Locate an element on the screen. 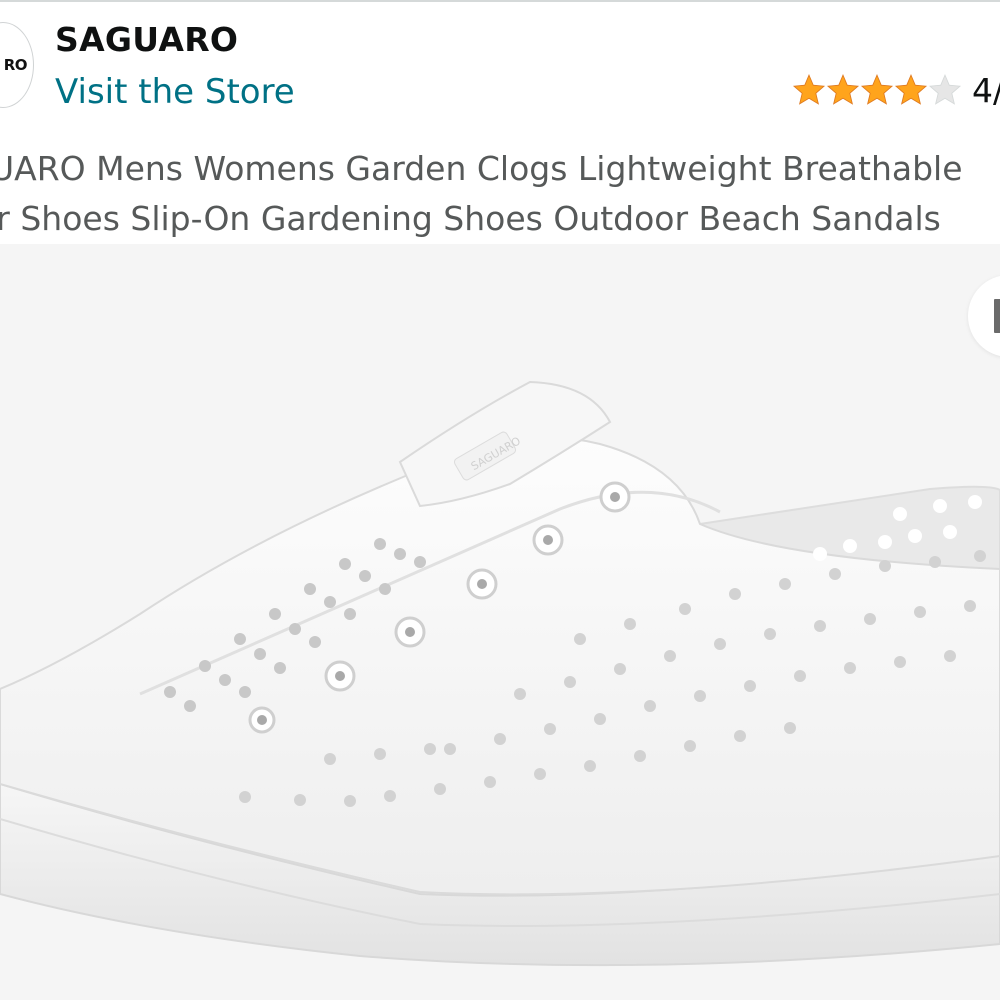 This screenshot has width=1000, height=1000. rating-stars is located at coordinates (877, 90).